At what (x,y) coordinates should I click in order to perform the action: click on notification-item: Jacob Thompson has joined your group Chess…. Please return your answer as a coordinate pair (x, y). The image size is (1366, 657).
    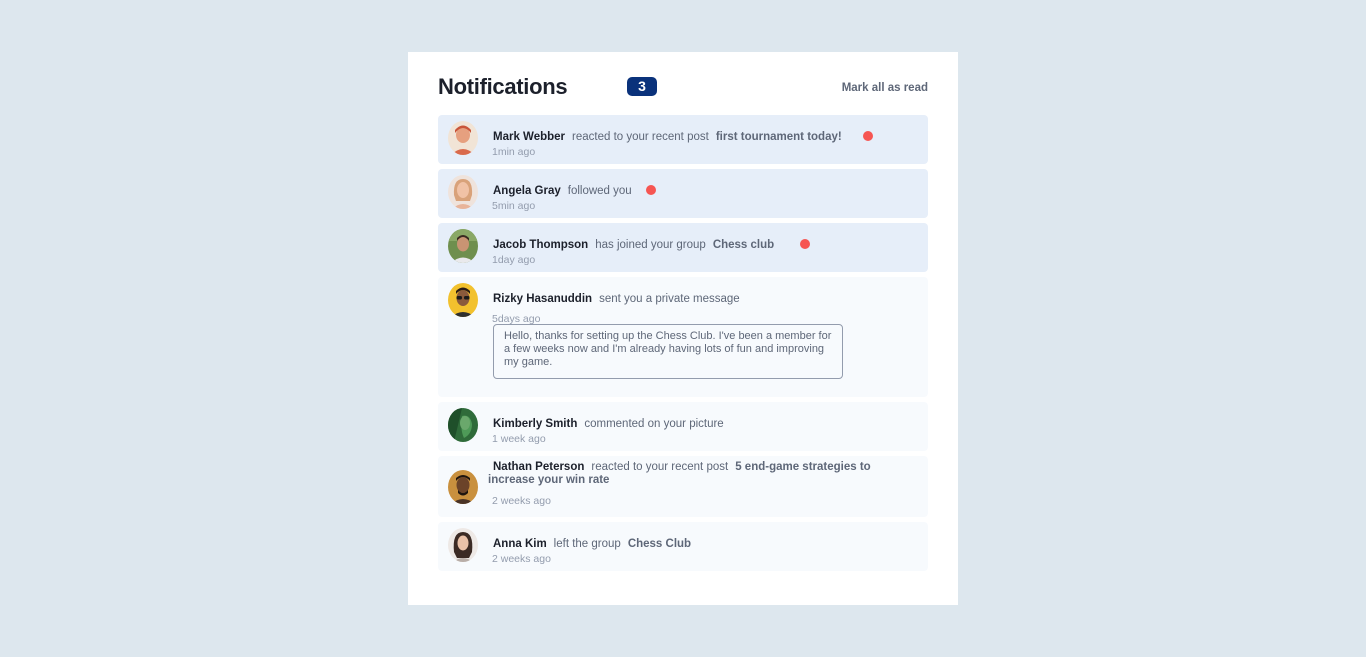
    Looking at the image, I should click on (683, 247).